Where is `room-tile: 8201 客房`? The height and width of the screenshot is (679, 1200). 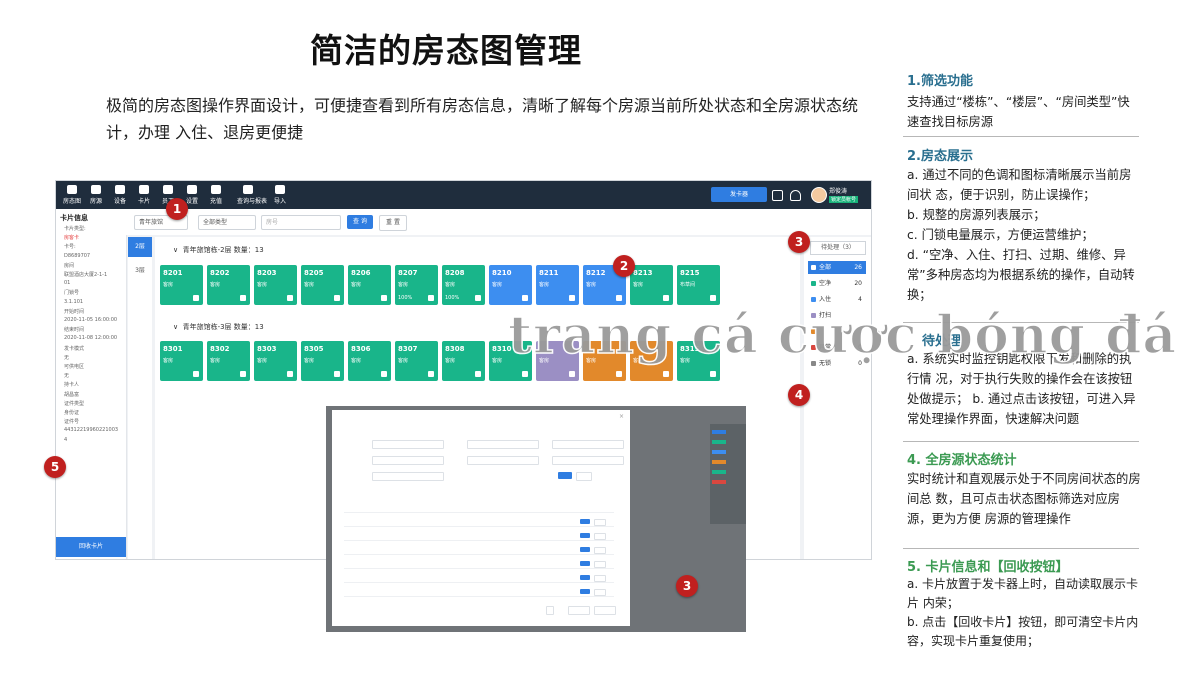 room-tile: 8201 客房 is located at coordinates (181, 285).